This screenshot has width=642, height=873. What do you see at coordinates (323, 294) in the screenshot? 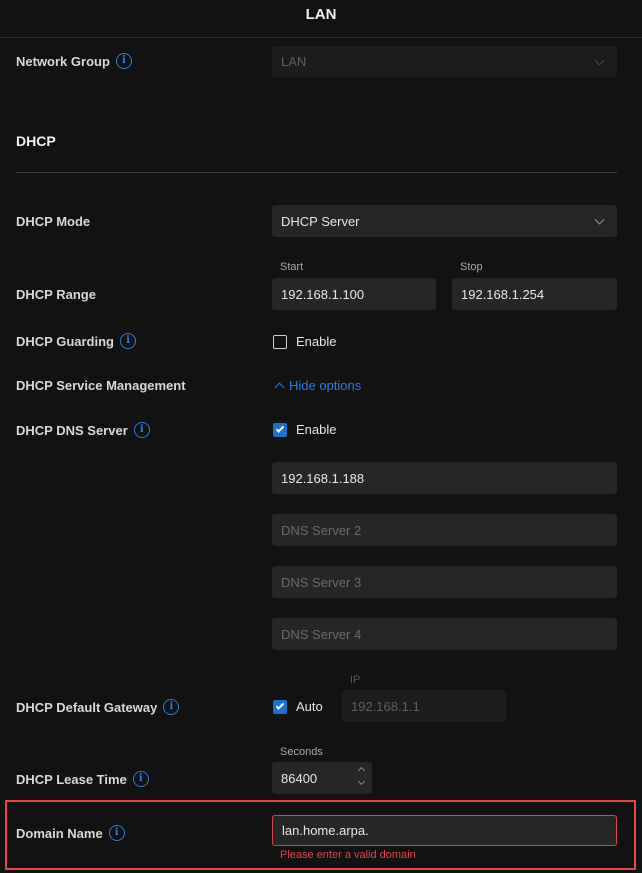
I see `range-start-value: 192.168.1.100` at bounding box center [323, 294].